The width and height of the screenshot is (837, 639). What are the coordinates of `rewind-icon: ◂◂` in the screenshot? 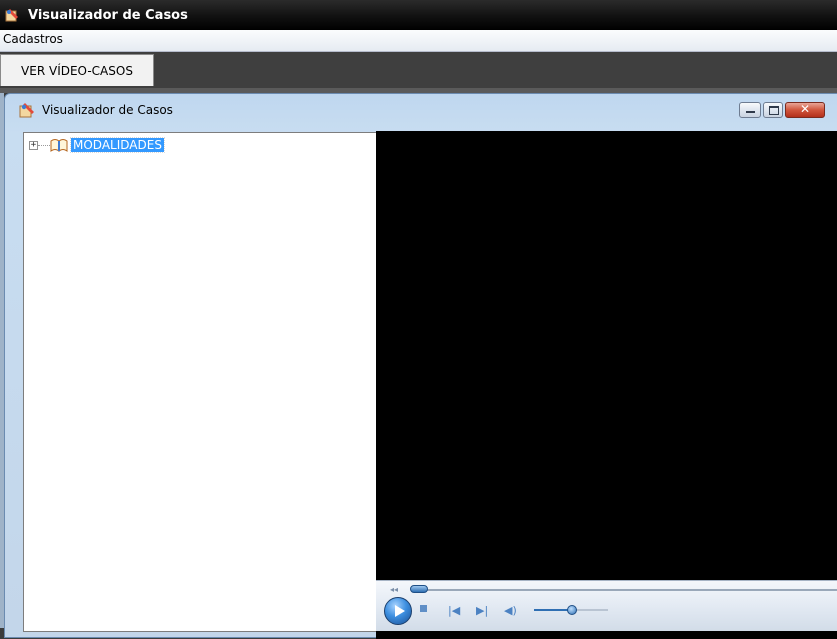 It's located at (394, 589).